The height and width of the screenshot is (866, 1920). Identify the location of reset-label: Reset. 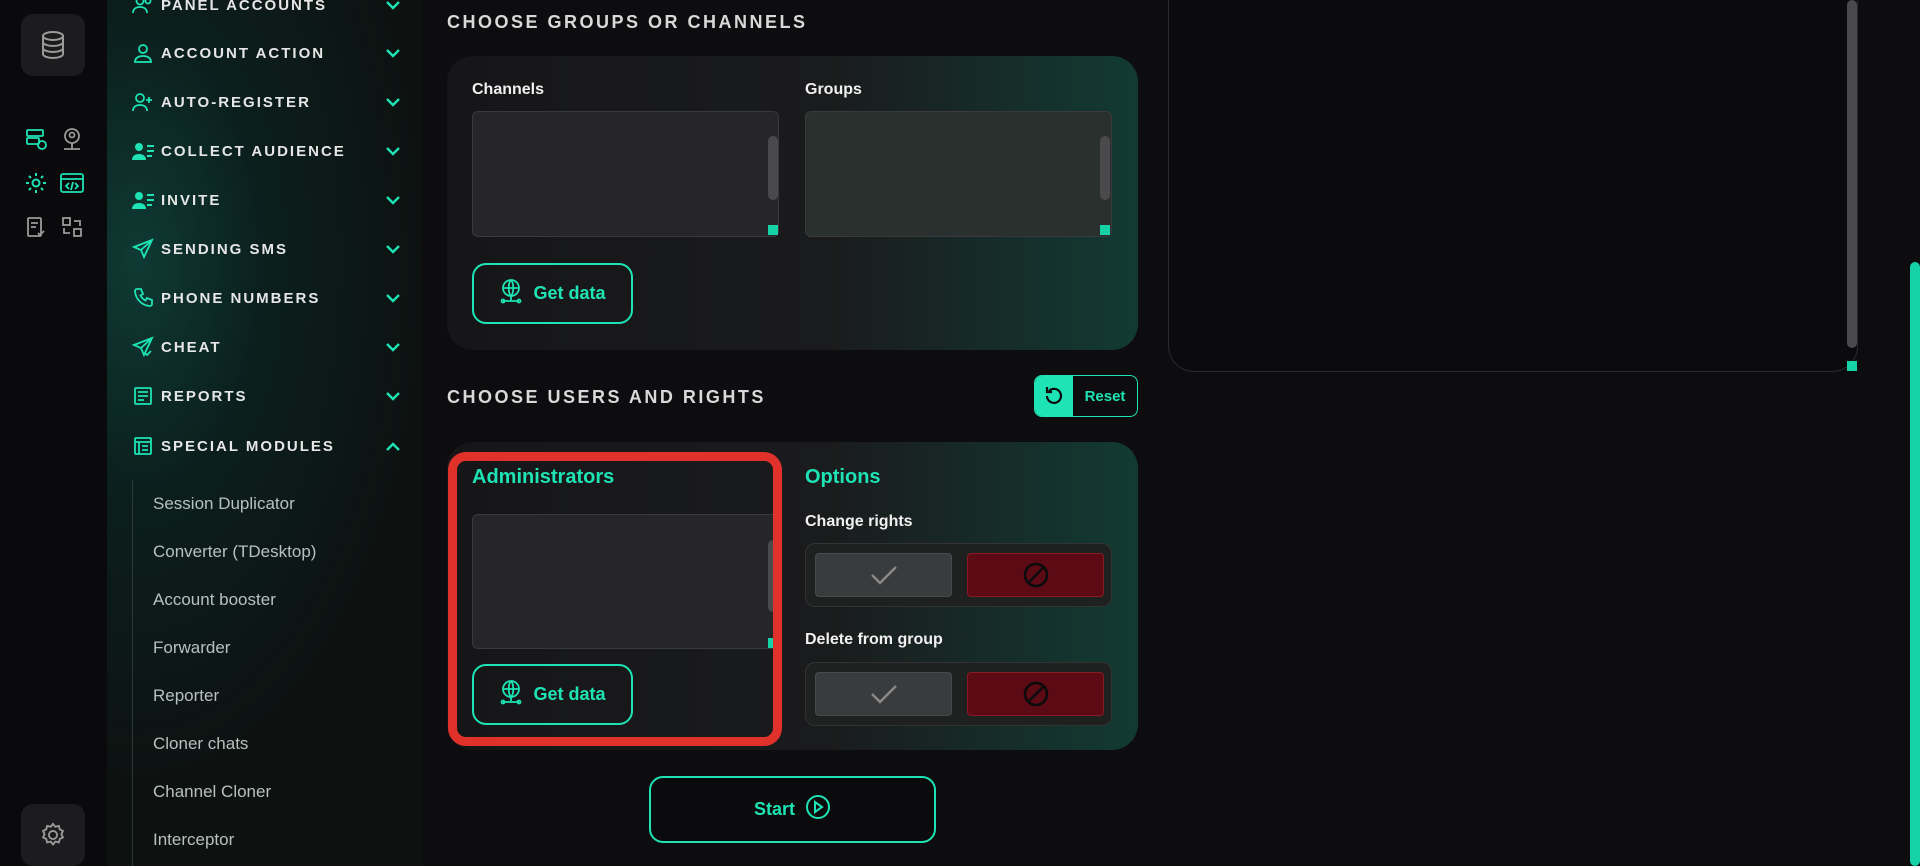
(1105, 396).